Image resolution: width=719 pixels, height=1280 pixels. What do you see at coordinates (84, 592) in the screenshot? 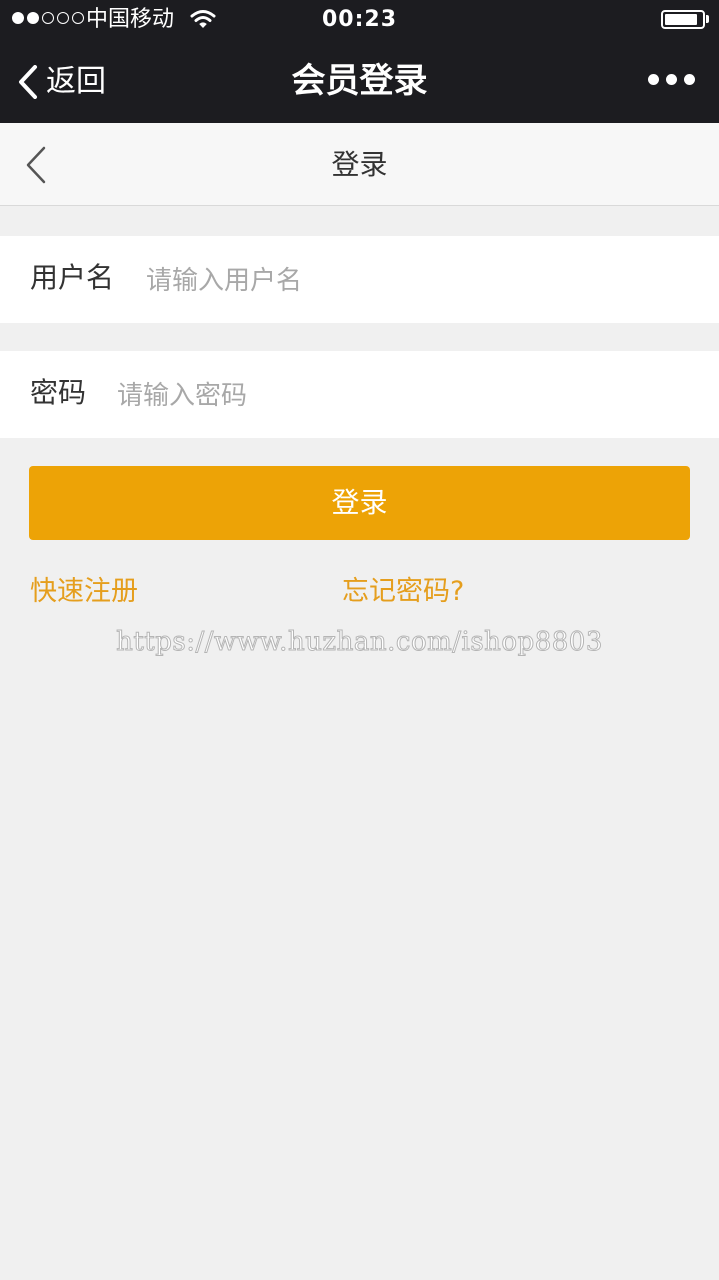
I see `register-link: 快速注册` at bounding box center [84, 592].